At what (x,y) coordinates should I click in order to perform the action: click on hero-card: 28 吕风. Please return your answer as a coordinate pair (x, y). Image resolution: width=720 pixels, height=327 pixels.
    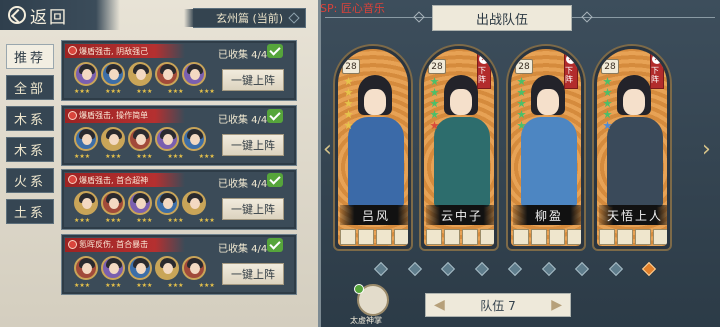
    Looking at the image, I should click on (373, 147).